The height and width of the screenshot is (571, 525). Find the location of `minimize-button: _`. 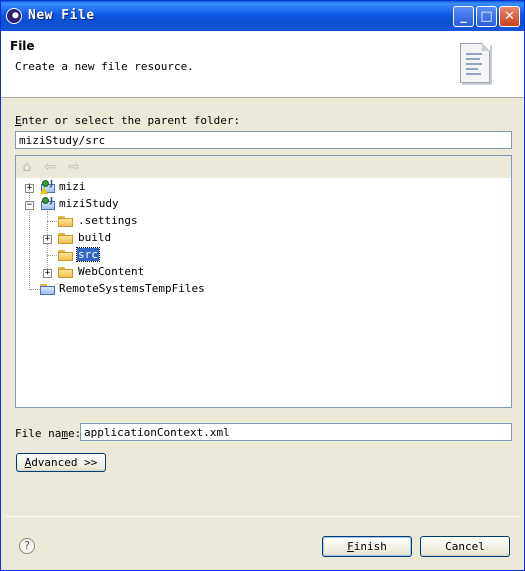

minimize-button: _ is located at coordinates (463, 16).